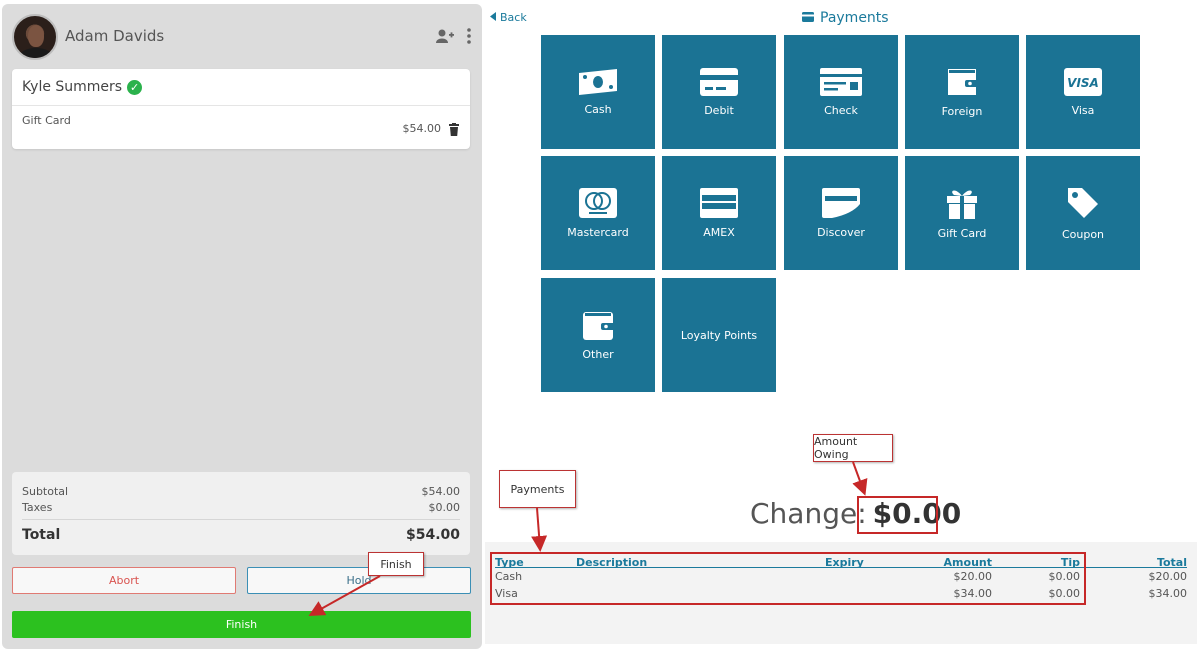 The image size is (1200, 650). I want to click on hold-button: Hold, so click(359, 580).